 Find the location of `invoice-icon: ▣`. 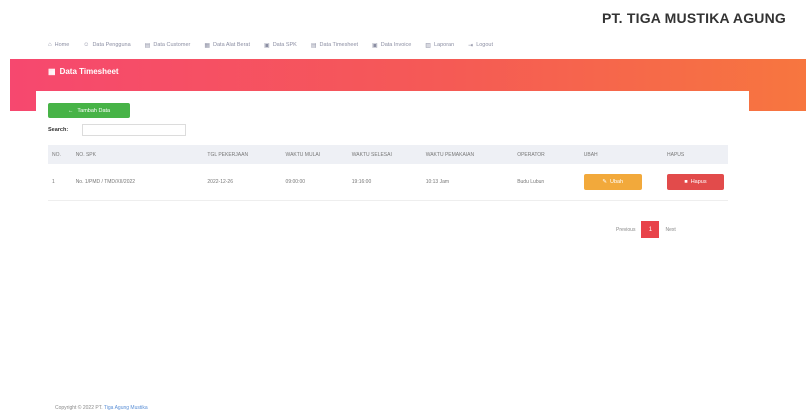

invoice-icon: ▣ is located at coordinates (375, 45).